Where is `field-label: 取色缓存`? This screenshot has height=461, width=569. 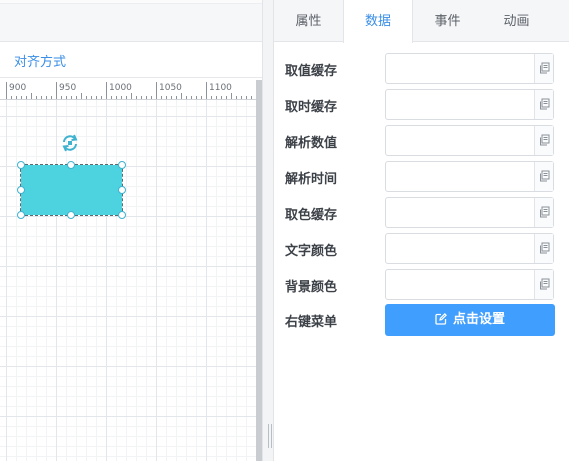
field-label: 取色缓存 is located at coordinates (311, 215).